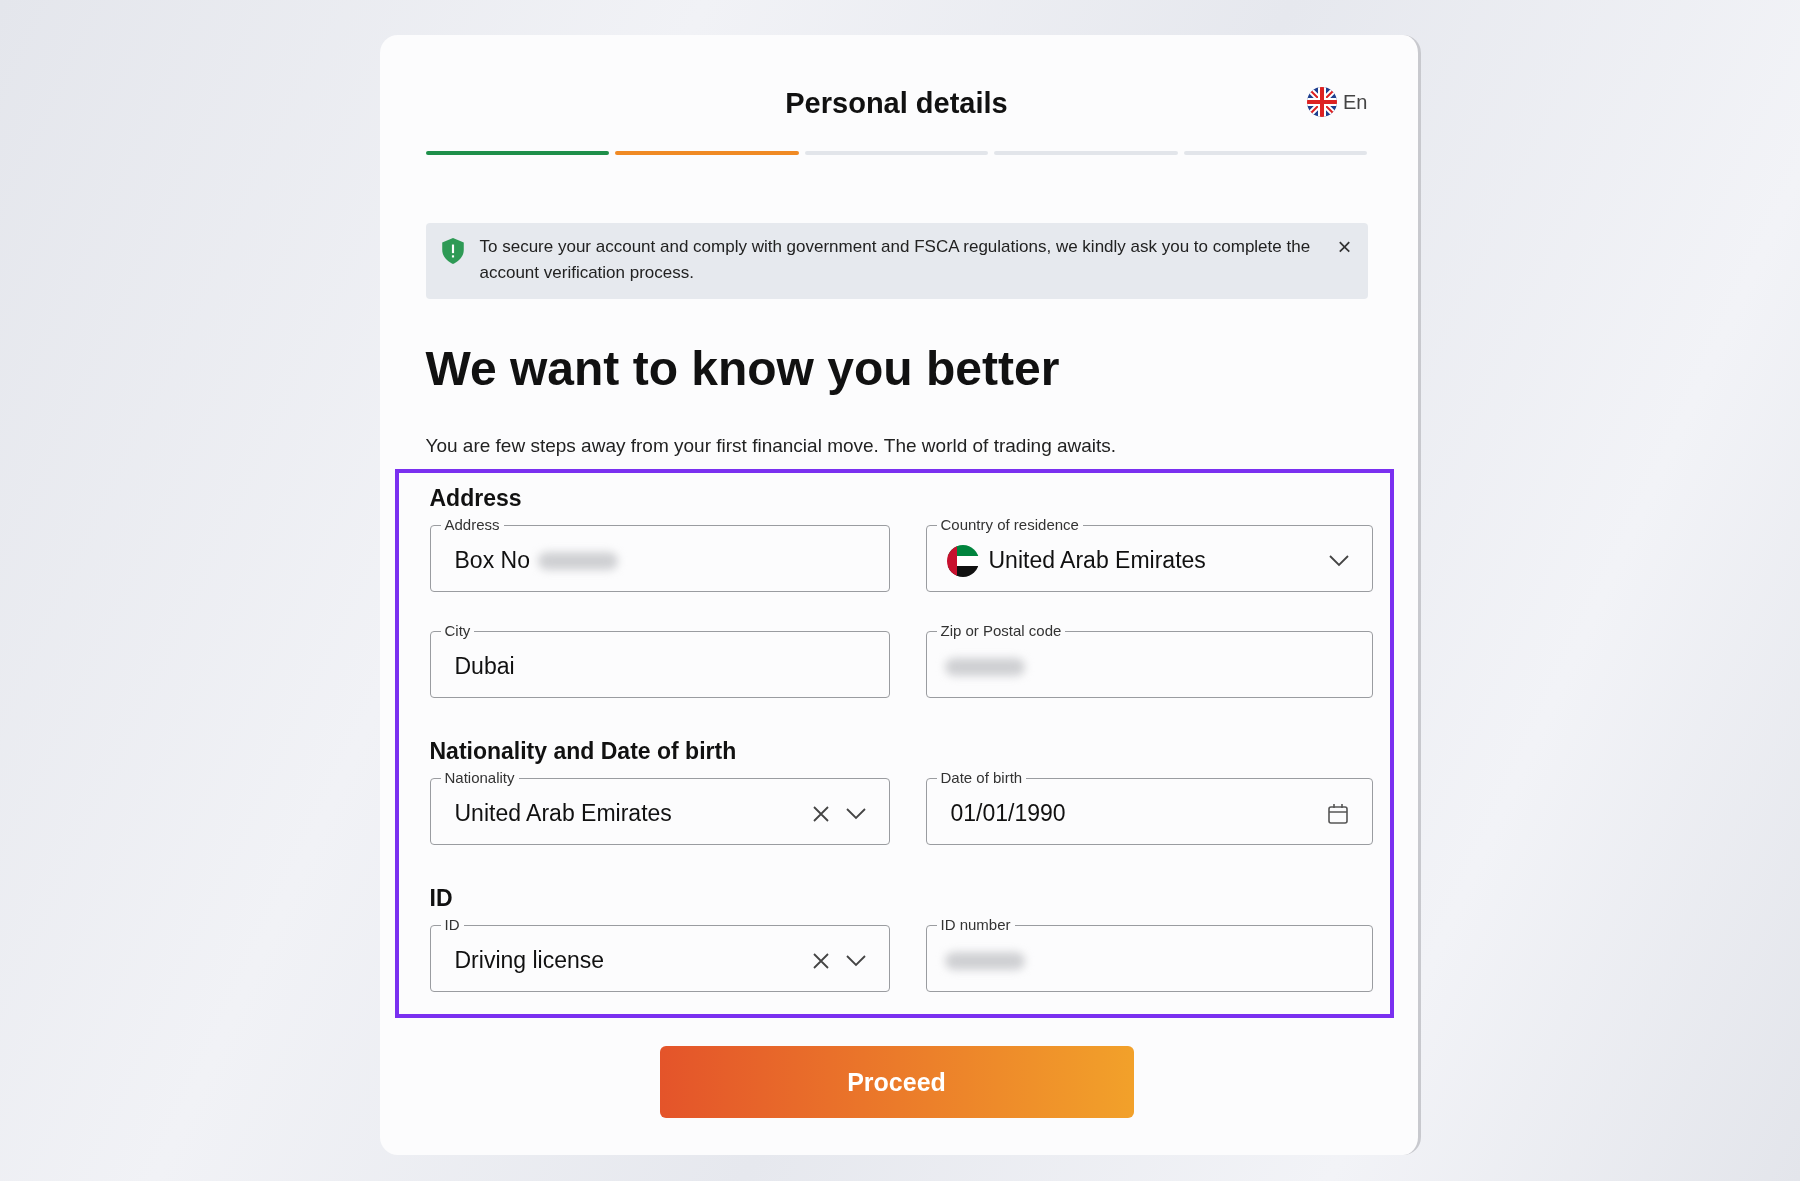  I want to click on select-field: Country of residence United Arab Emirates, so click(1149, 554).